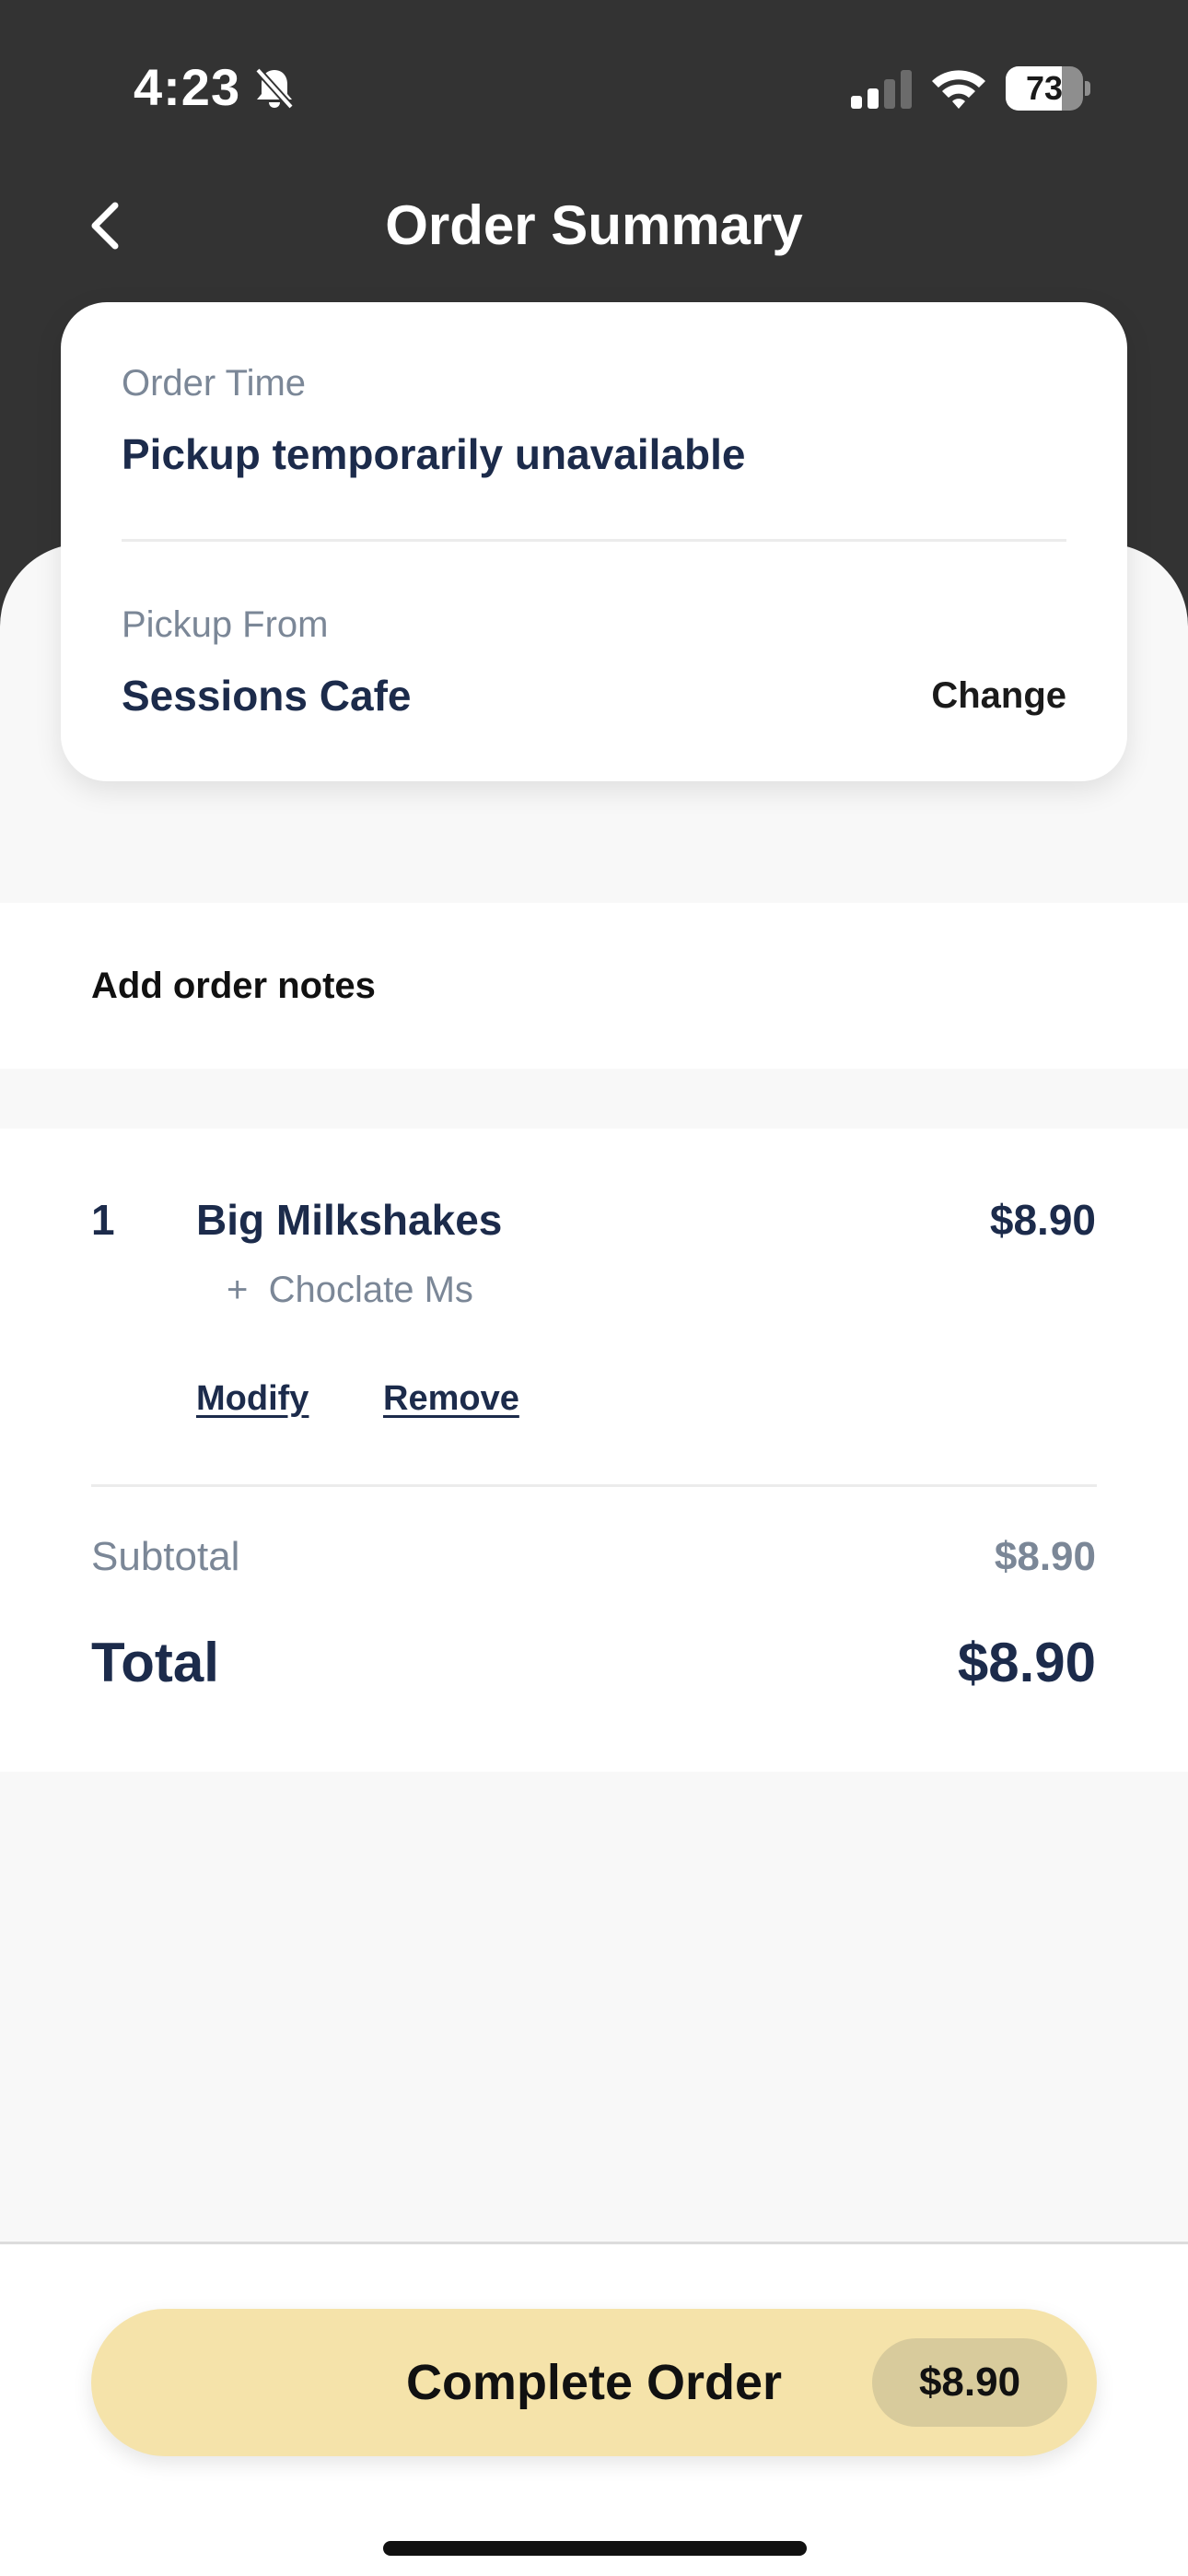 This screenshot has width=1188, height=2576. I want to click on order-time-value: Pickup temporarily unavailable, so click(433, 454).